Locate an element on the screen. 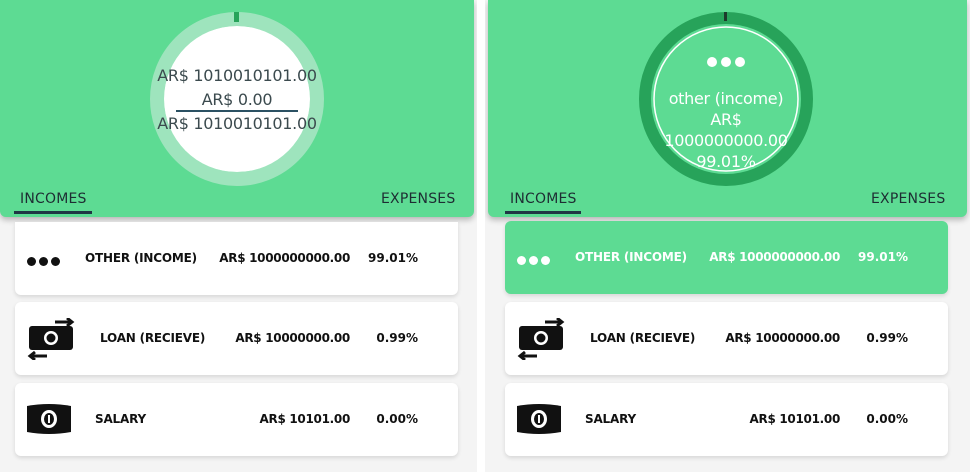  screen-divider is located at coordinates (481, 236).